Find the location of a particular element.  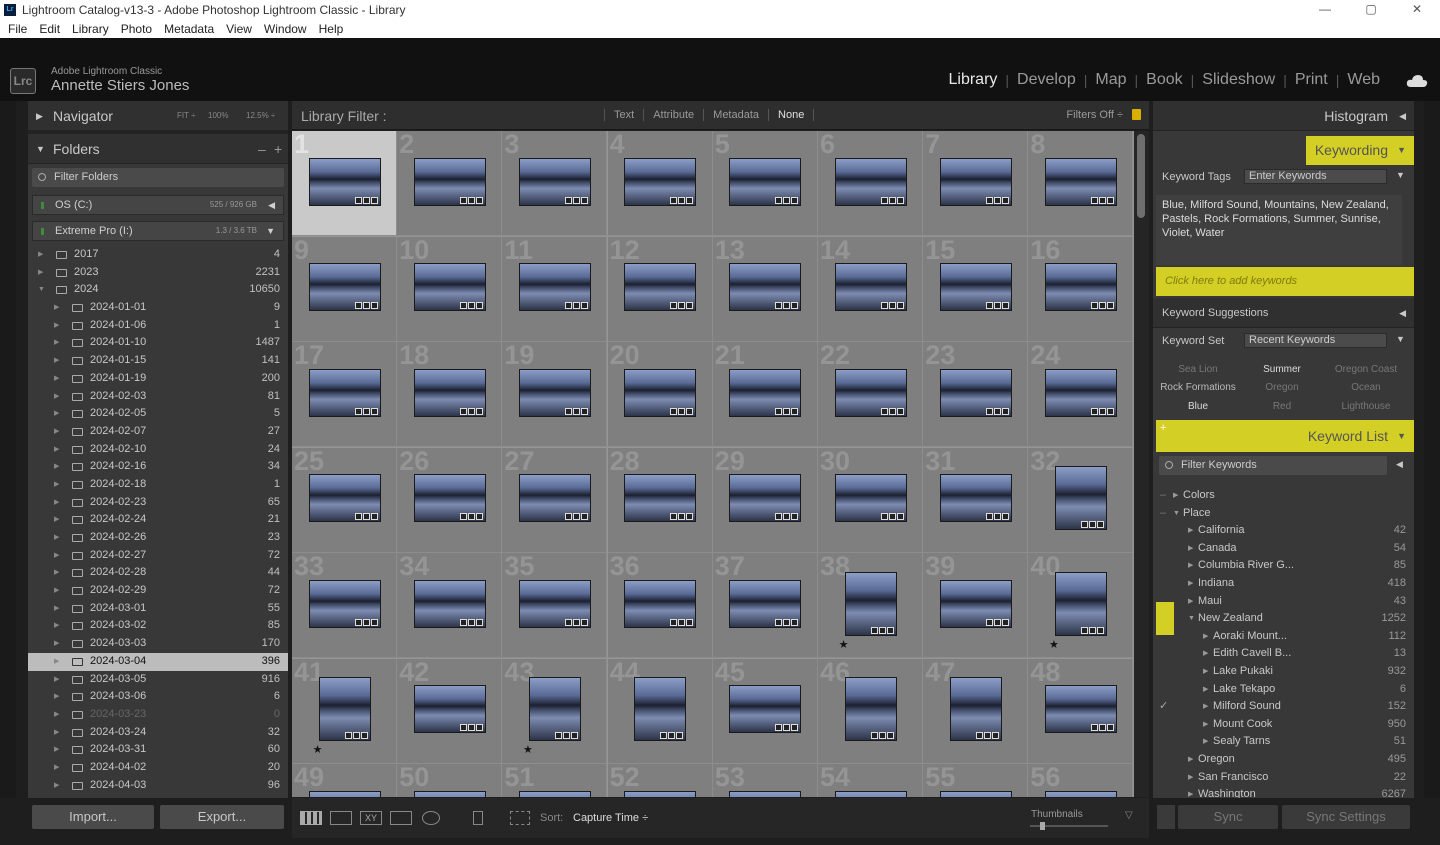

photo-thumbnail is located at coordinates (660, 793).